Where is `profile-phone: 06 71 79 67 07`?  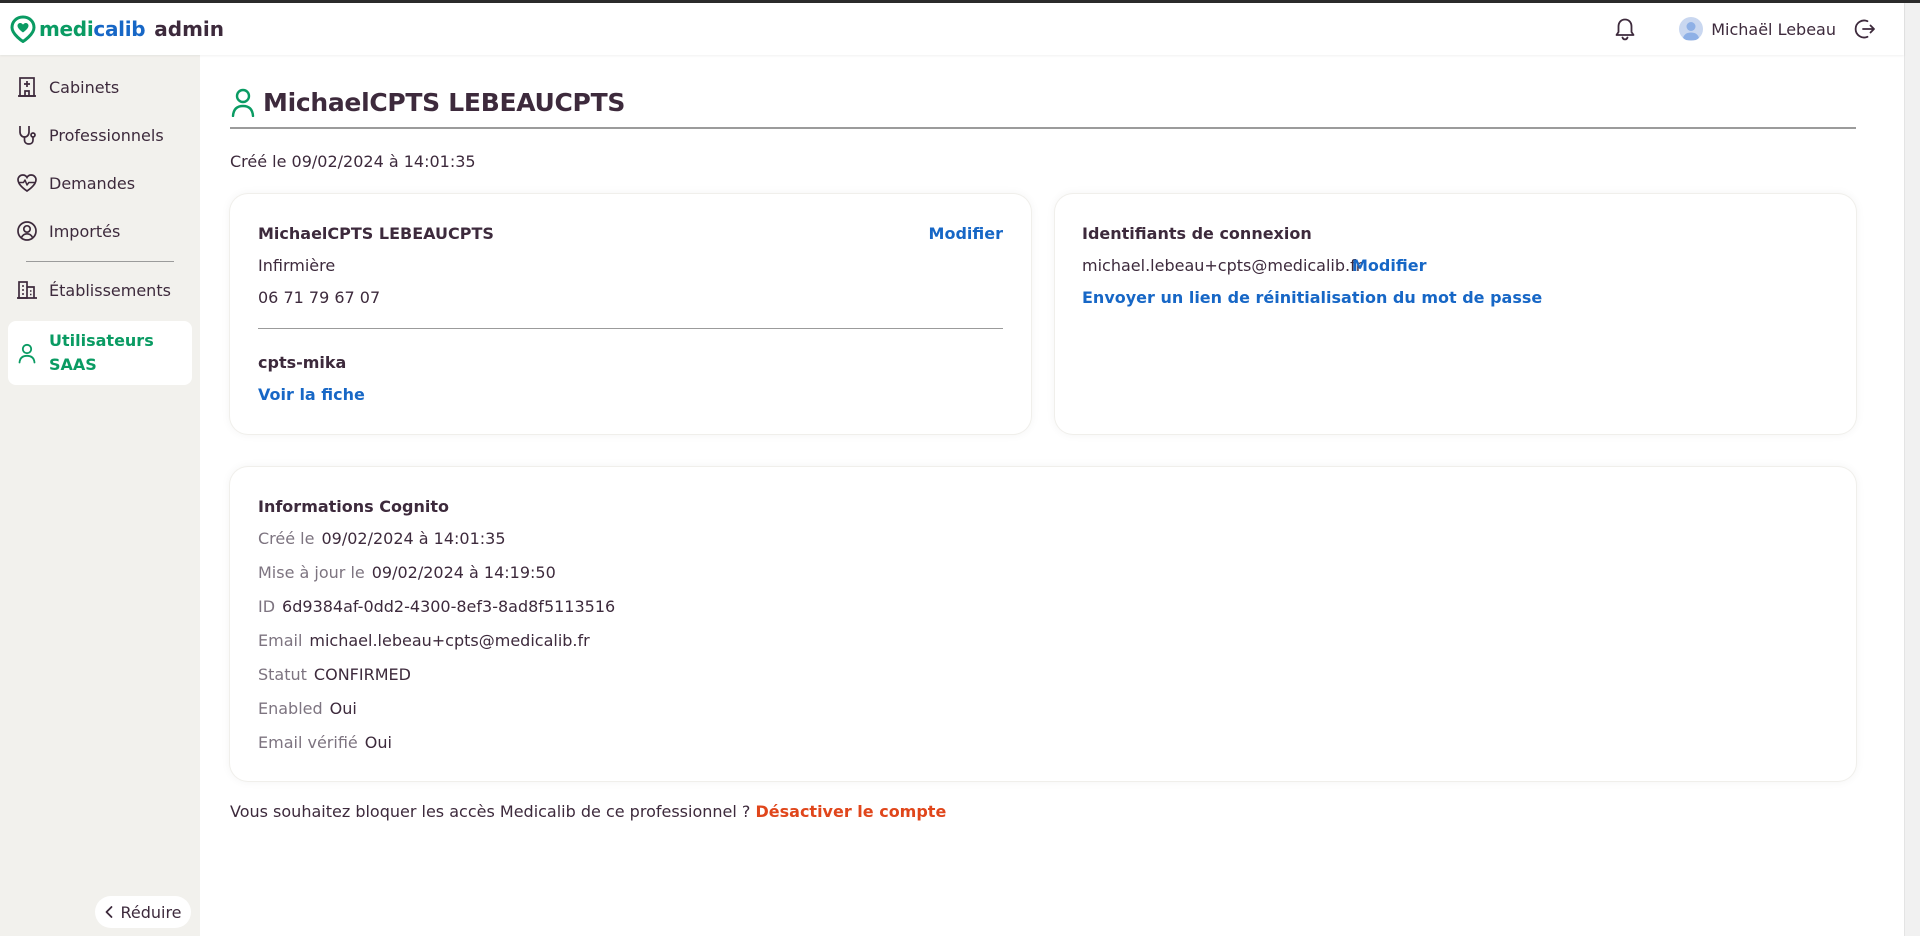
profile-phone: 06 71 79 67 07 is located at coordinates (319, 297).